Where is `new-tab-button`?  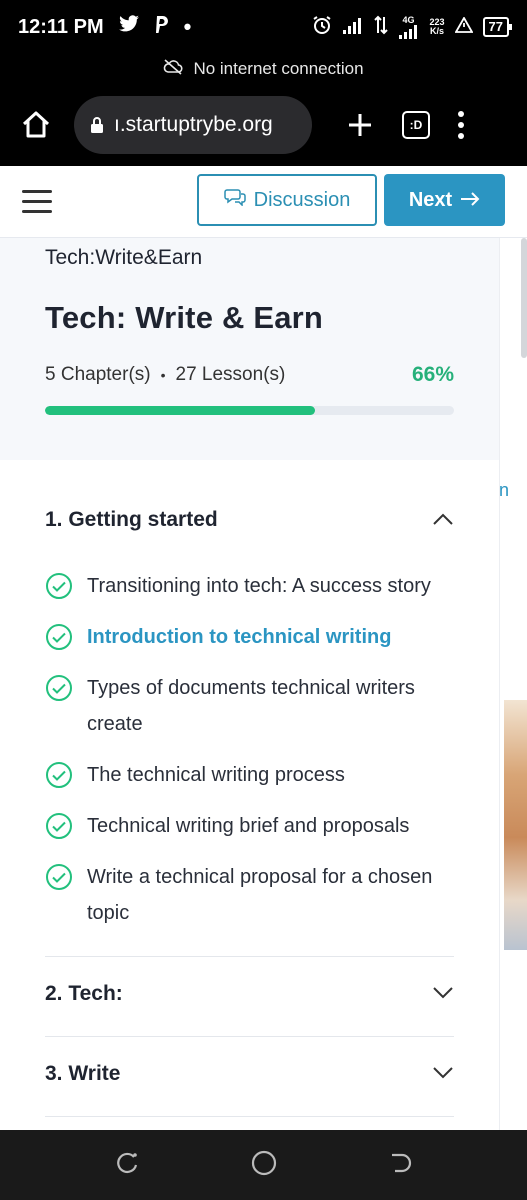
new-tab-button is located at coordinates (360, 125).